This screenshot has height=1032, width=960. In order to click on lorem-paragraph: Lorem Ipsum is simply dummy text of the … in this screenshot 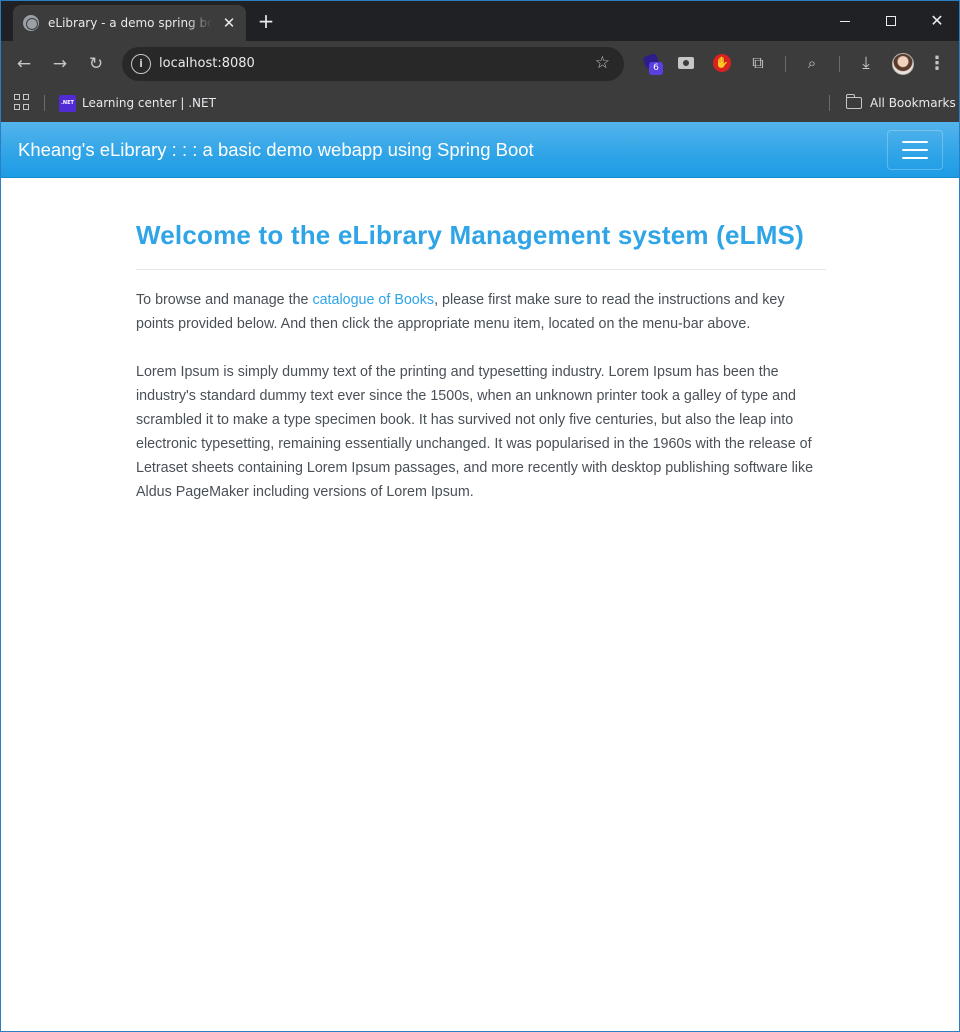, I will do `click(475, 432)`.